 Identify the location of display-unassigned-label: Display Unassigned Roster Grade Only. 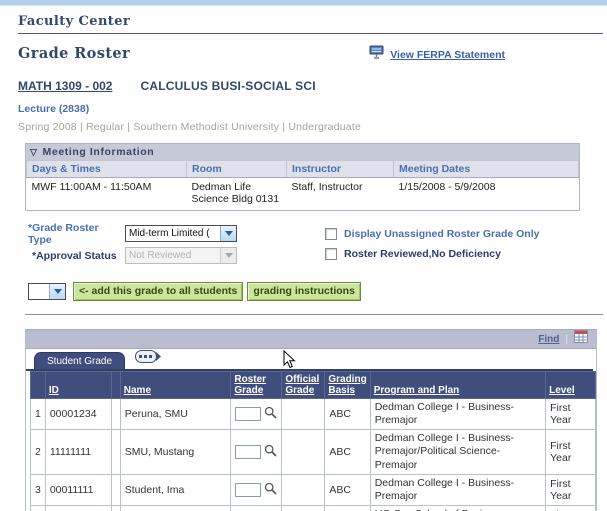
(442, 234).